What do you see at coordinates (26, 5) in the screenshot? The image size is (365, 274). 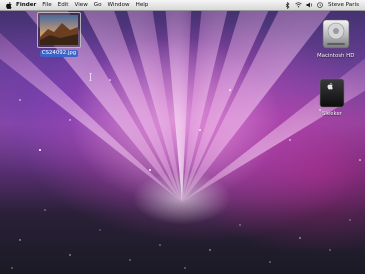 I see `menu-finder: Finder` at bounding box center [26, 5].